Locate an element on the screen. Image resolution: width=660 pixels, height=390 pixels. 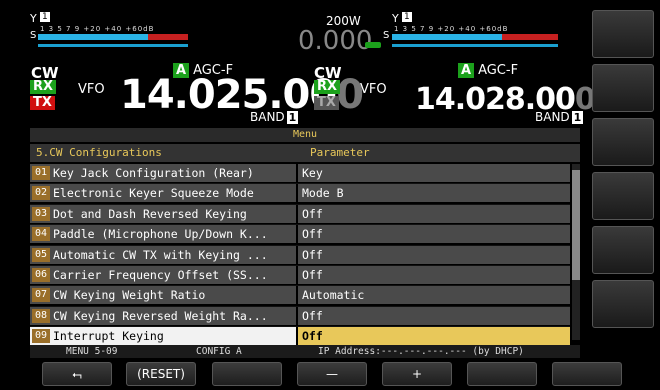
s-meter-label: S is located at coordinates (33, 35).